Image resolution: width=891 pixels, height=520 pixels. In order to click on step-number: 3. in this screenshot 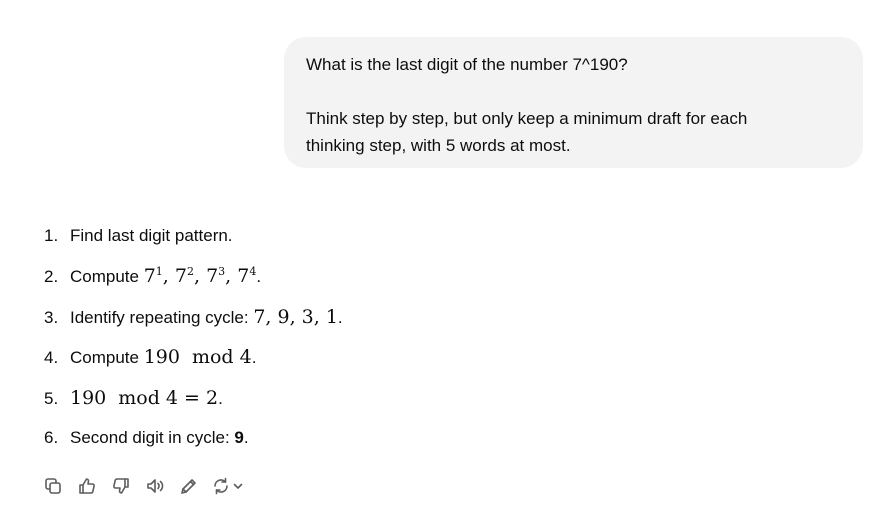, I will do `click(51, 317)`.